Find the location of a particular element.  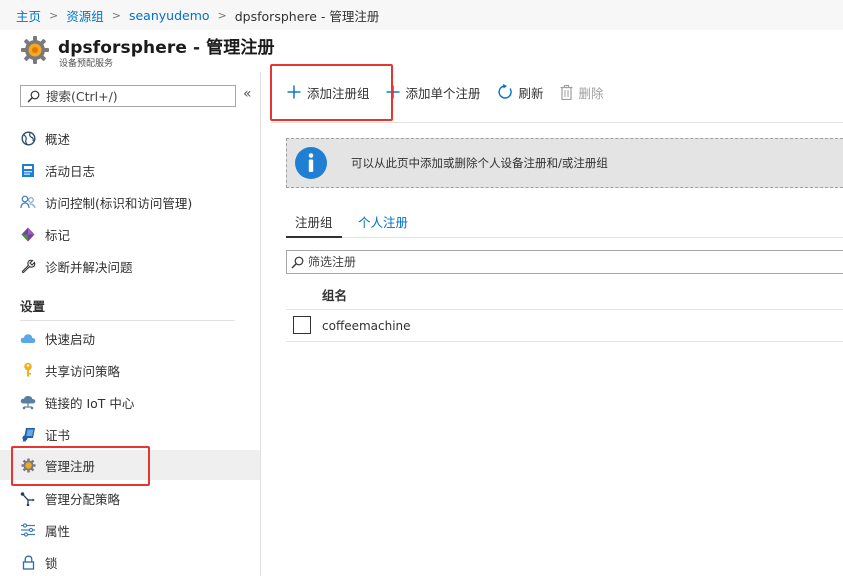

globe-icon is located at coordinates (28, 138).